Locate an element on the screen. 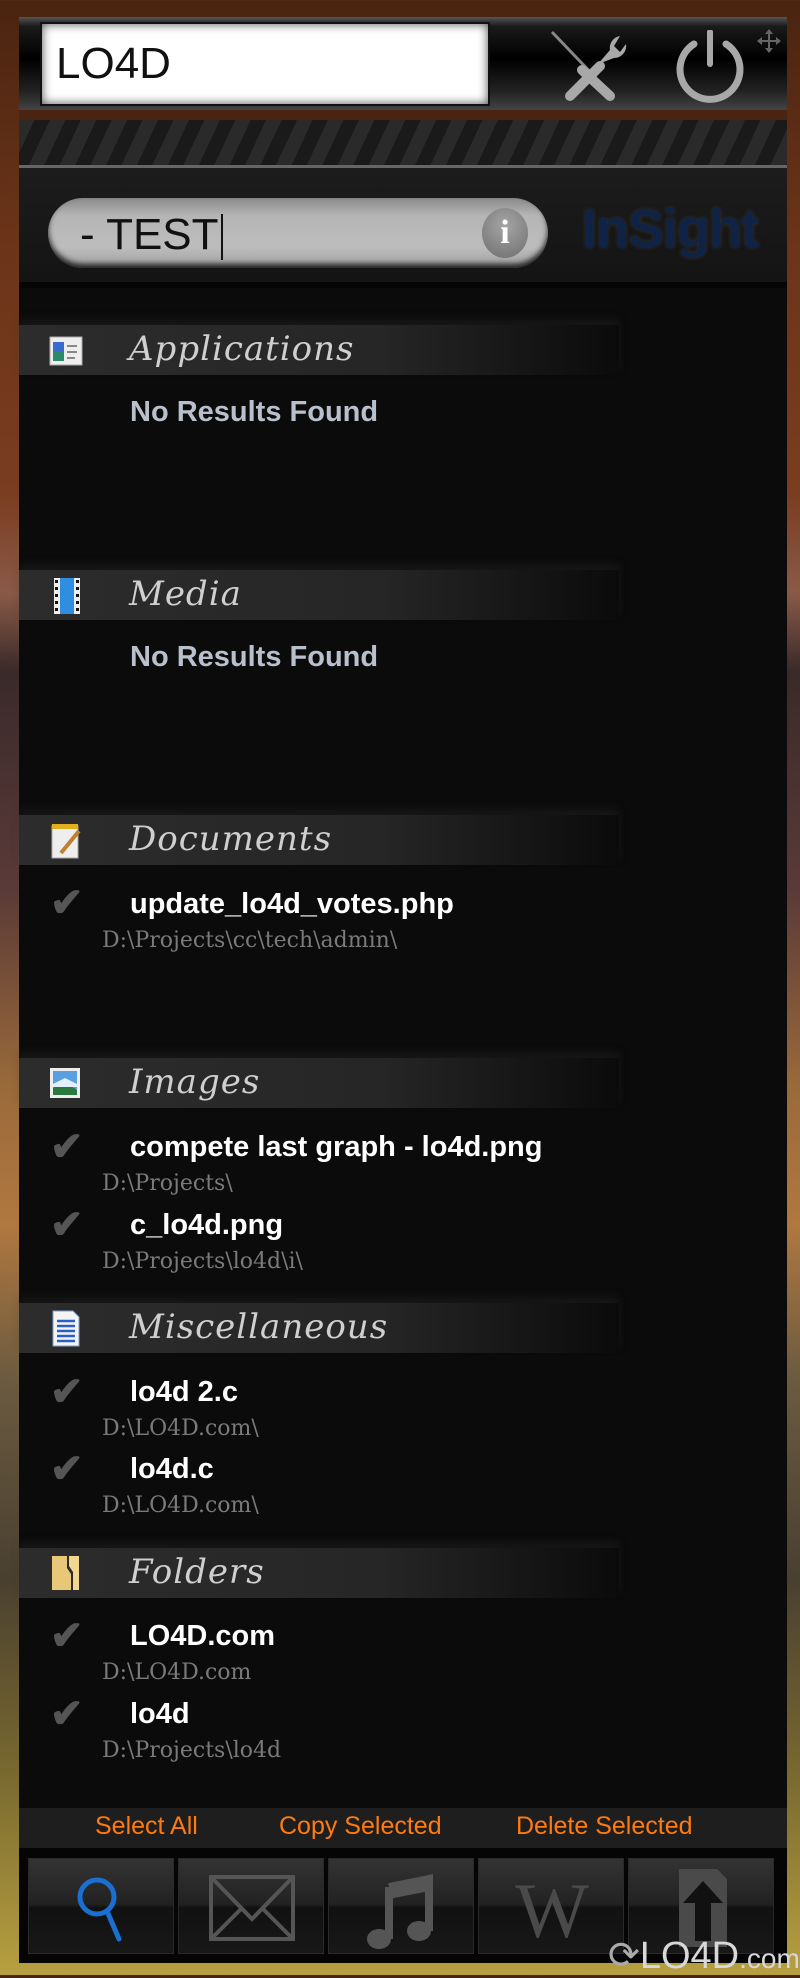 This screenshot has height=1978, width=800. lo4d-watermark: ⟳LO4D.com is located at coordinates (704, 1955).